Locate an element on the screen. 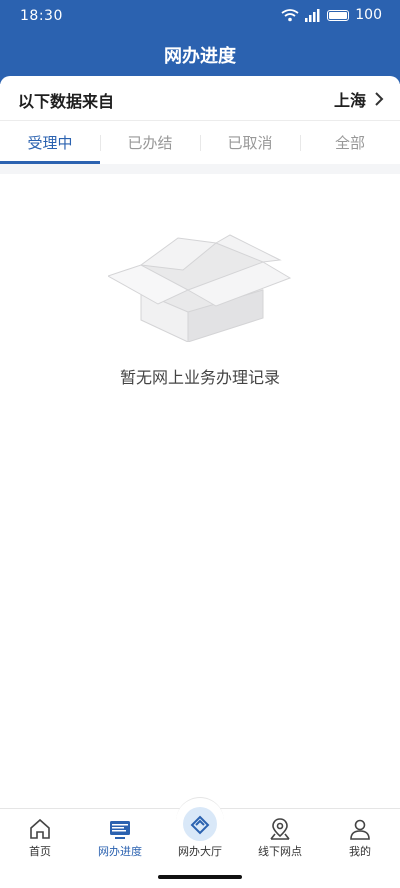 The image size is (400, 888). status-tabs: 受理中 已办结 已取消 全部 is located at coordinates (200, 143).